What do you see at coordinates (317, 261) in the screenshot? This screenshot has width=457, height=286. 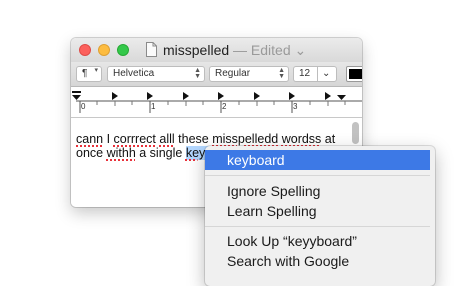 I see `menu-item-search-google: Search with Google` at bounding box center [317, 261].